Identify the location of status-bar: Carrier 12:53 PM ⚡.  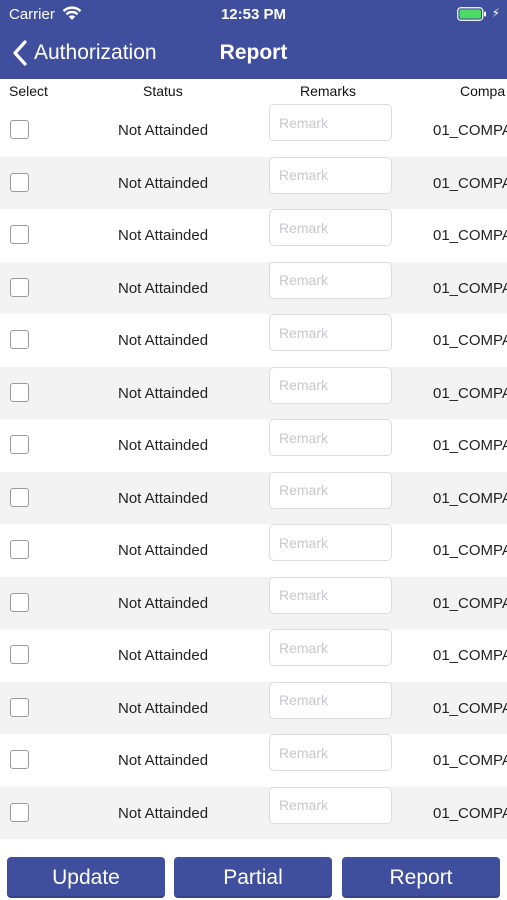
(253, 14).